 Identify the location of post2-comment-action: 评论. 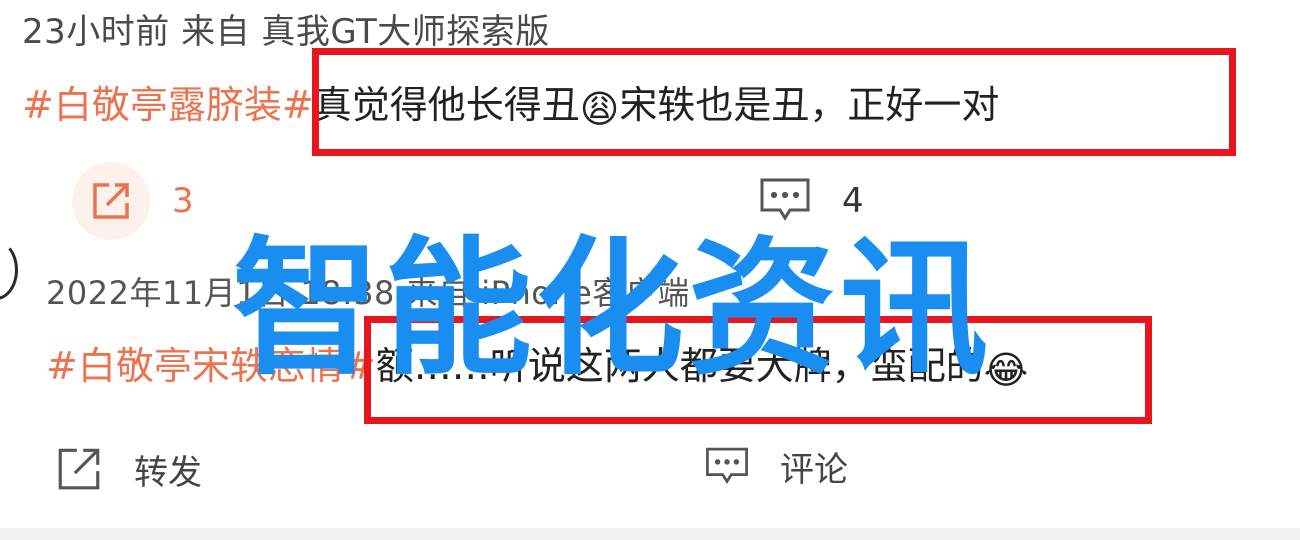
(776, 466).